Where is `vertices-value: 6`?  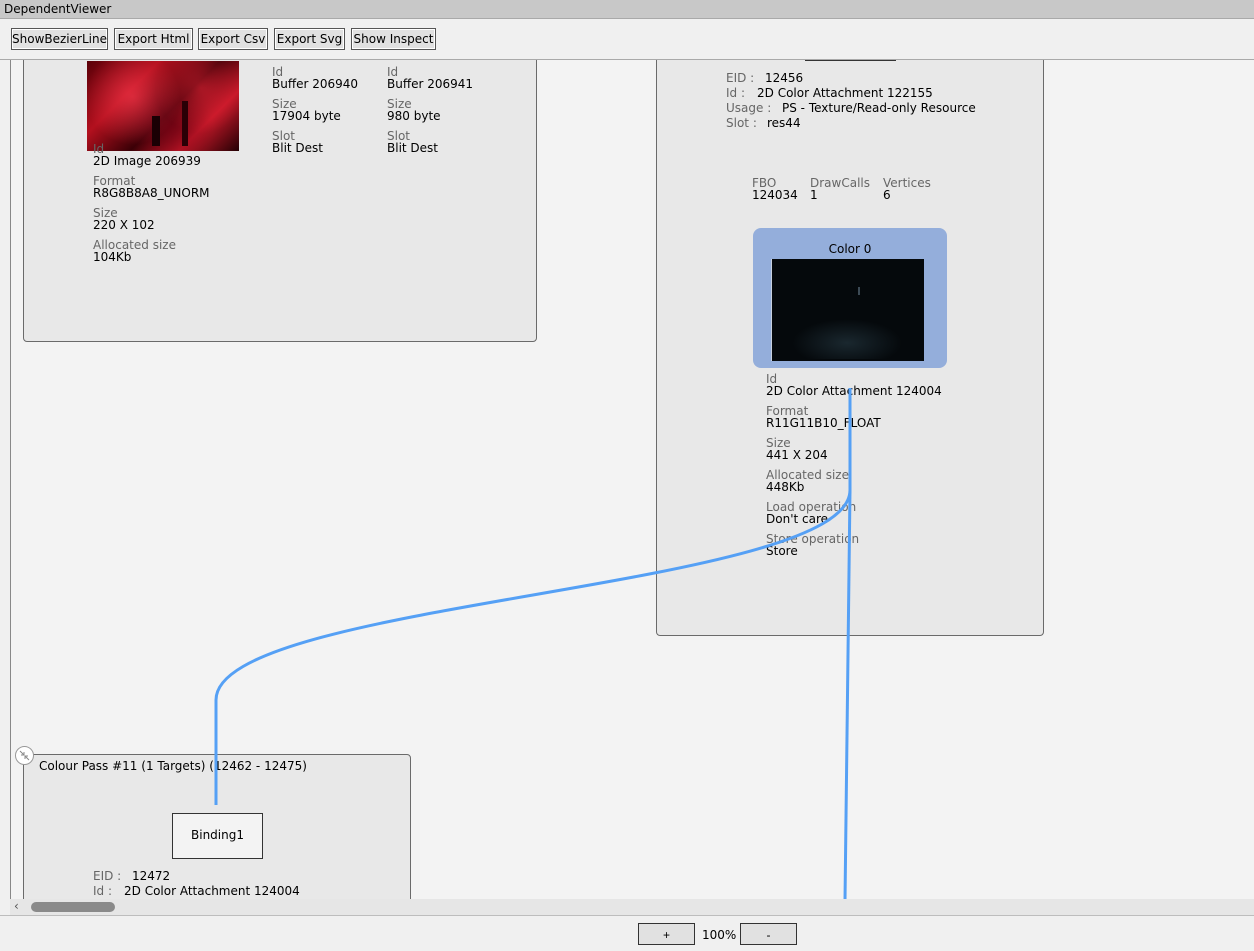
vertices-value: 6 is located at coordinates (887, 195).